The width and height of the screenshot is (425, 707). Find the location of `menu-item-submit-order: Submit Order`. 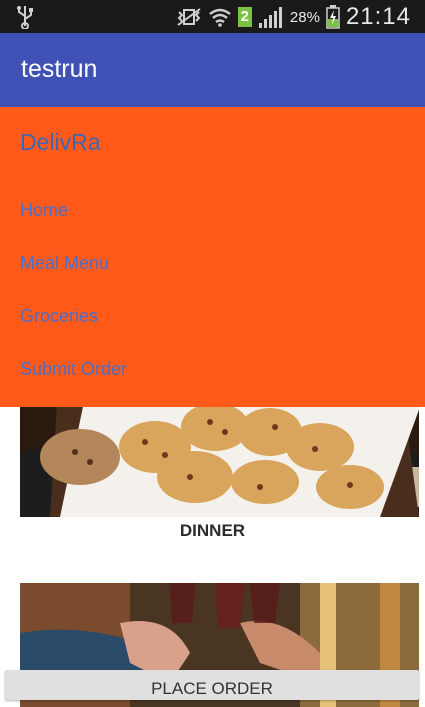

menu-item-submit-order: Submit Order is located at coordinates (73, 369).